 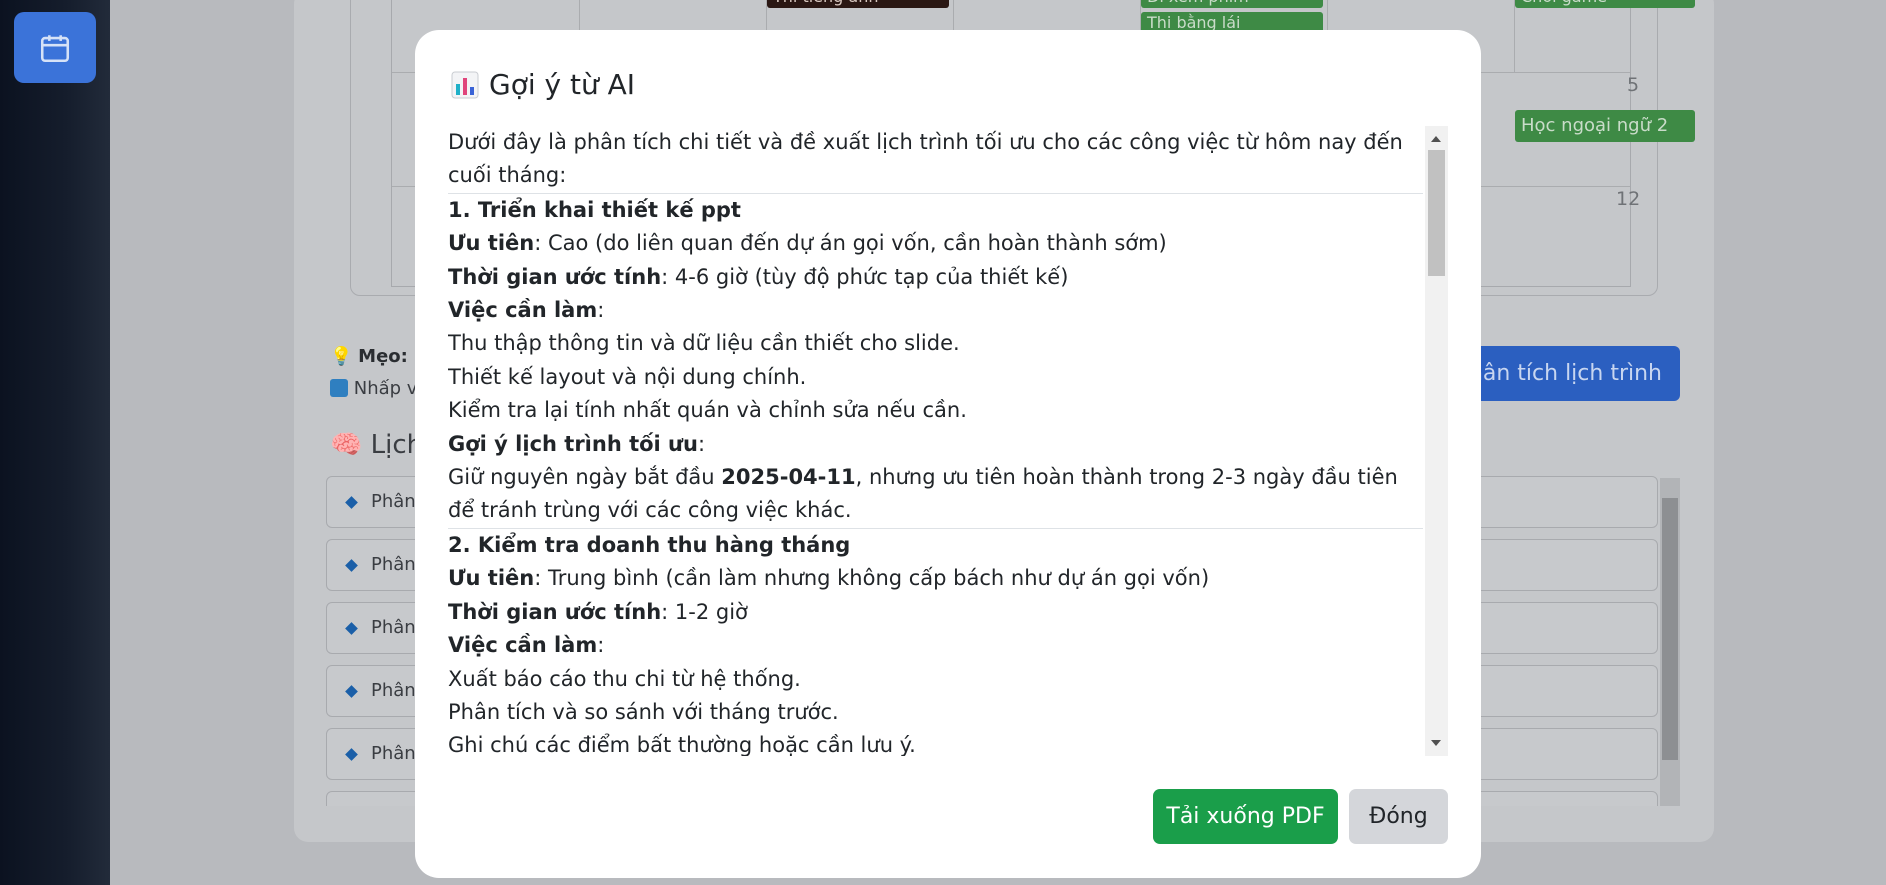 I want to click on todo-item: Phân tích và so sánh với tháng trước., so click(x=643, y=711).